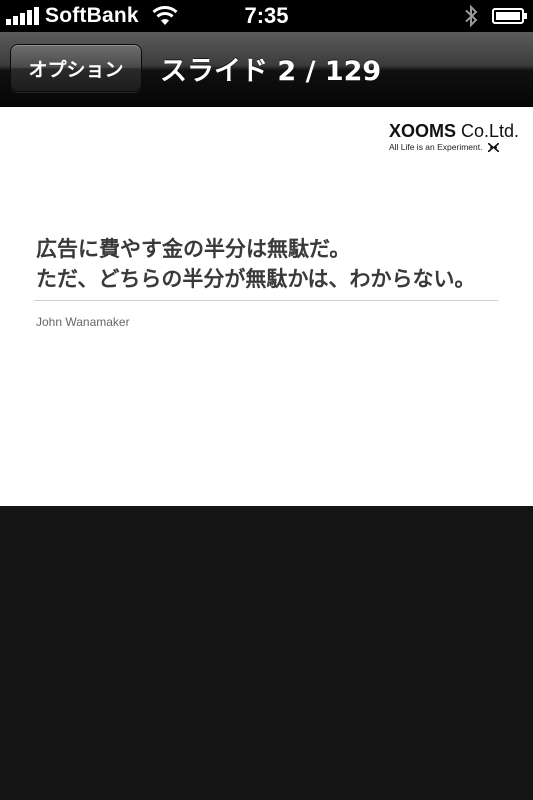  I want to click on logo-name: XOOMS Co.Ltd., so click(454, 131).